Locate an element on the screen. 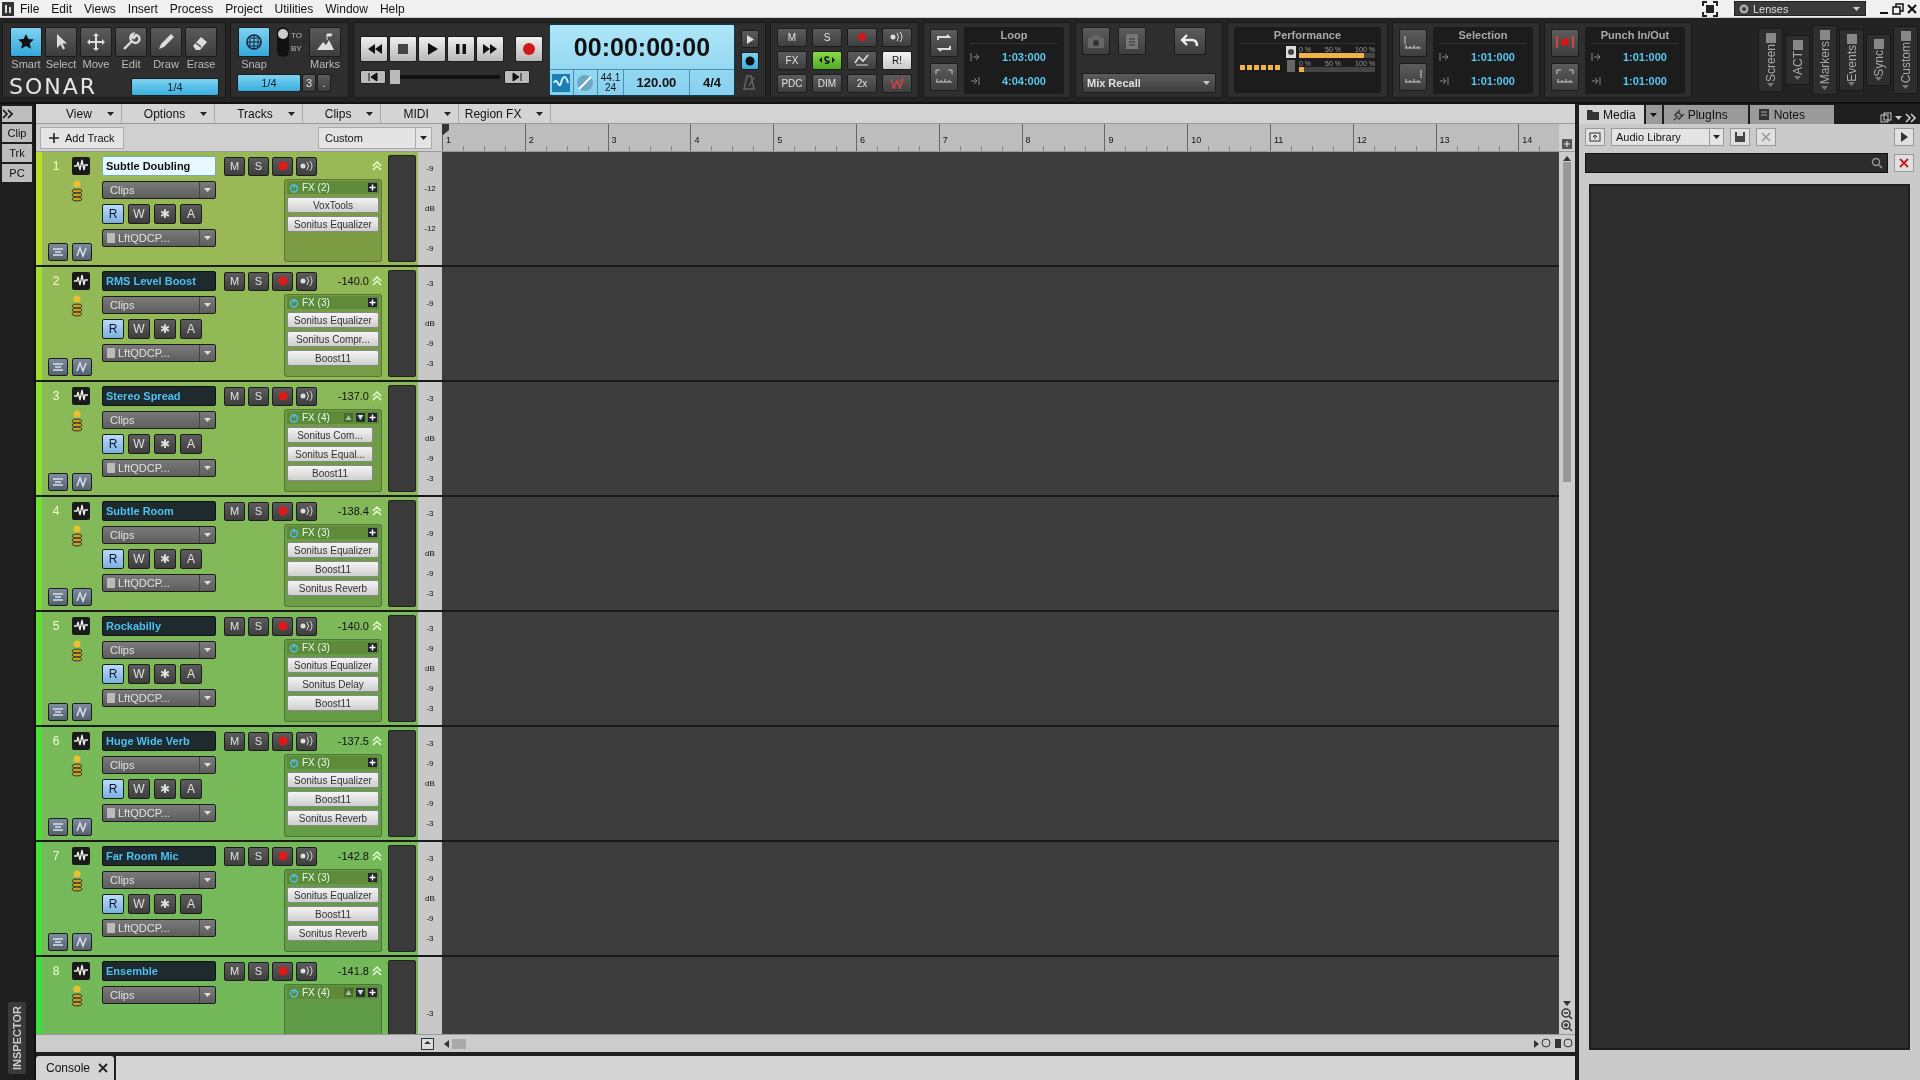  inspector-tab: INSPECTOR is located at coordinates (17, 1038).